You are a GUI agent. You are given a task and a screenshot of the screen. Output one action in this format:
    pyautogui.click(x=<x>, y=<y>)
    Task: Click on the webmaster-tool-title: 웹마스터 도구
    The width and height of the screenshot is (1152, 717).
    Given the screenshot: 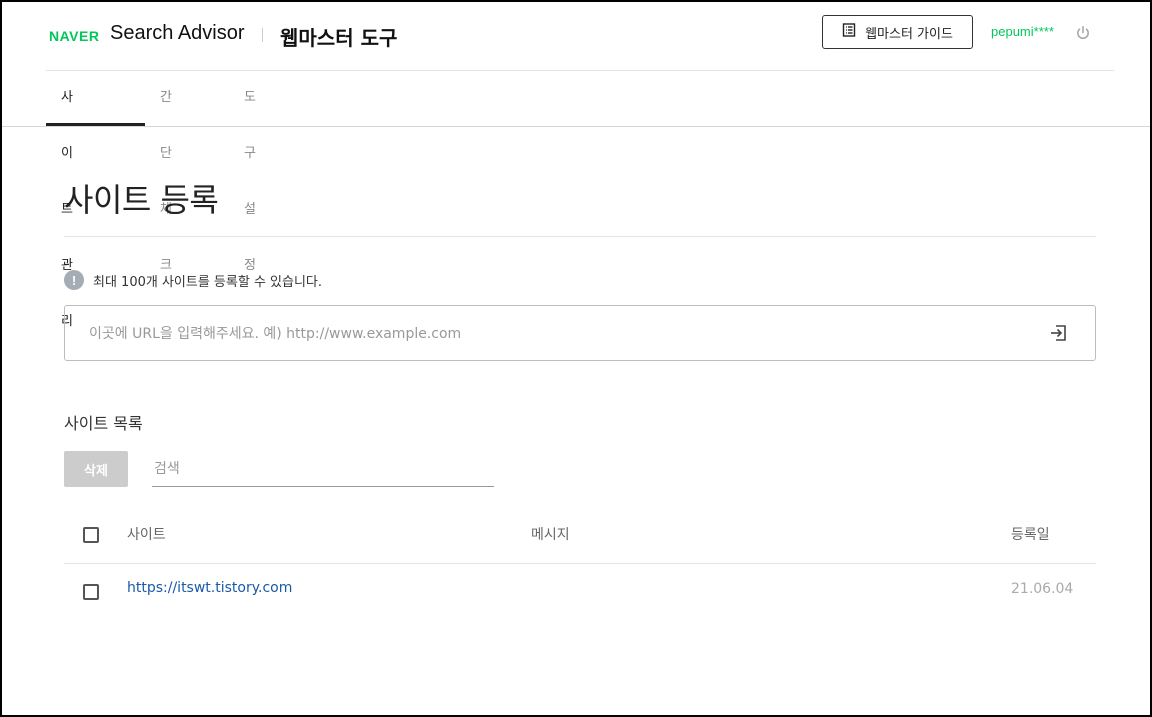 What is the action you would take?
    pyautogui.click(x=338, y=36)
    